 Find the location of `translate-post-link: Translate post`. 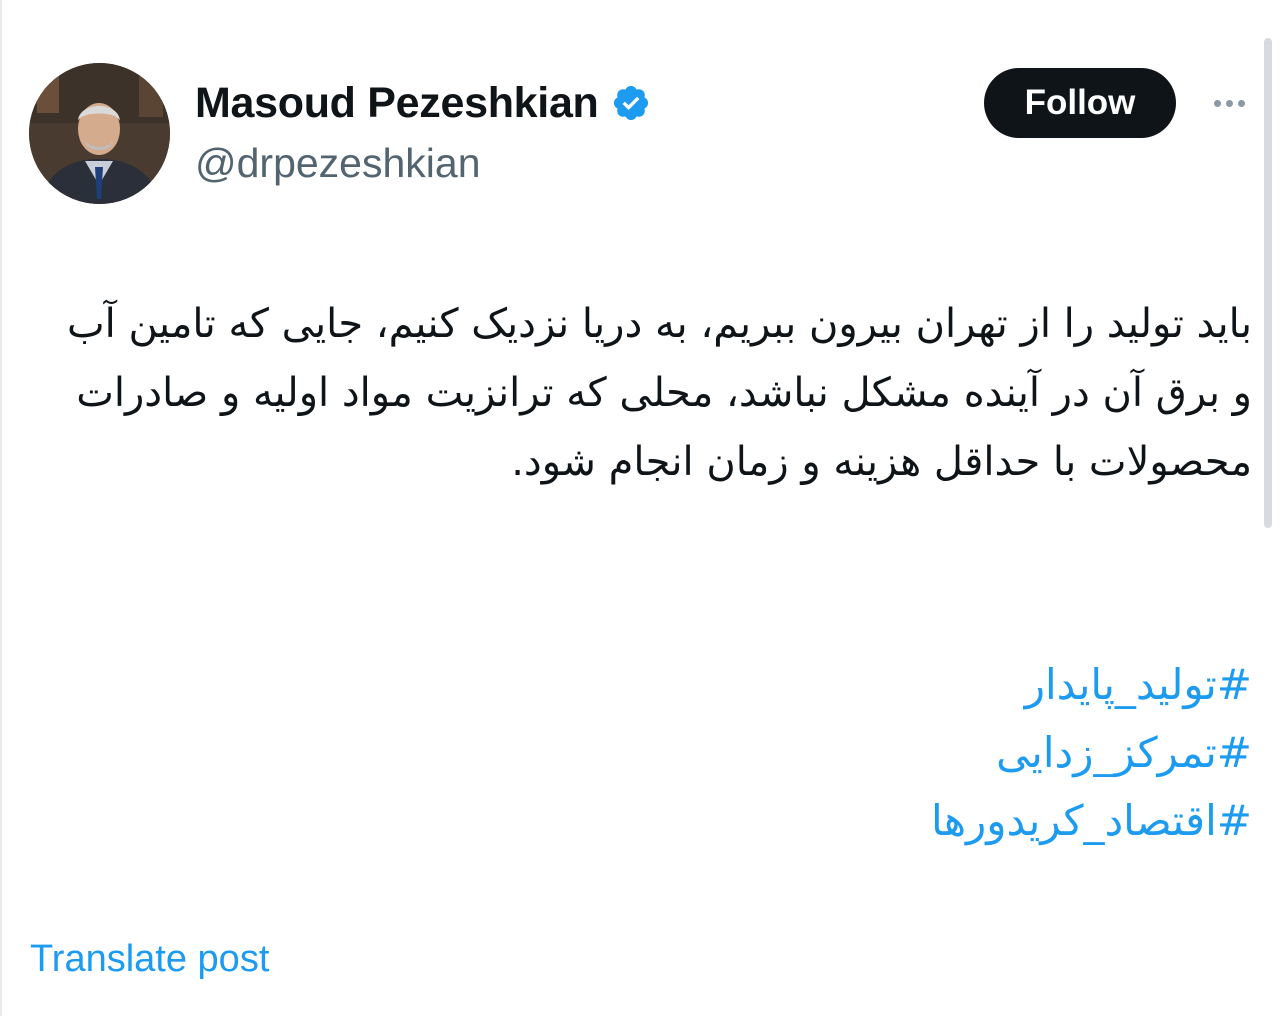

translate-post-link: Translate post is located at coordinates (149, 959).